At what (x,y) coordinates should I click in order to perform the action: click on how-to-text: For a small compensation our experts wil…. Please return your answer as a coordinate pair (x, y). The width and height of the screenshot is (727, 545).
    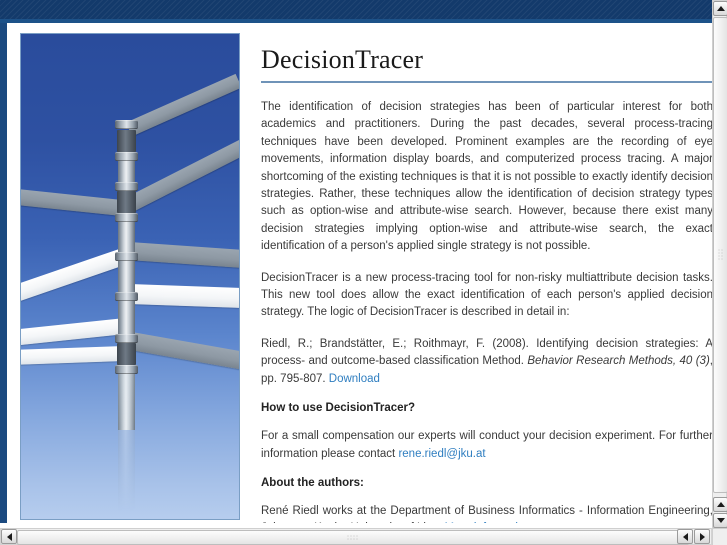
    Looking at the image, I should click on (486, 445).